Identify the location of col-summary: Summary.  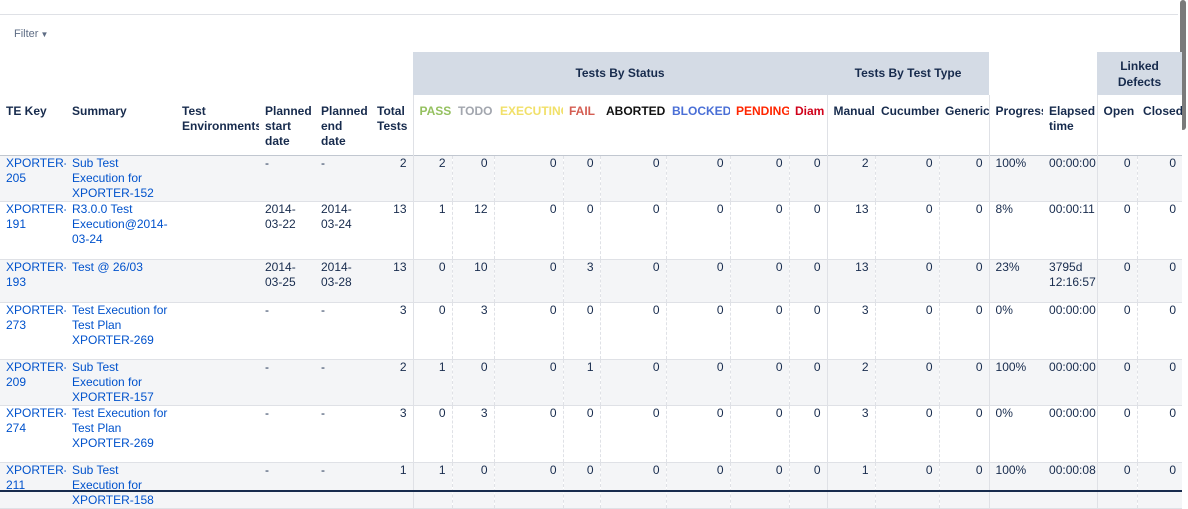
(121, 125).